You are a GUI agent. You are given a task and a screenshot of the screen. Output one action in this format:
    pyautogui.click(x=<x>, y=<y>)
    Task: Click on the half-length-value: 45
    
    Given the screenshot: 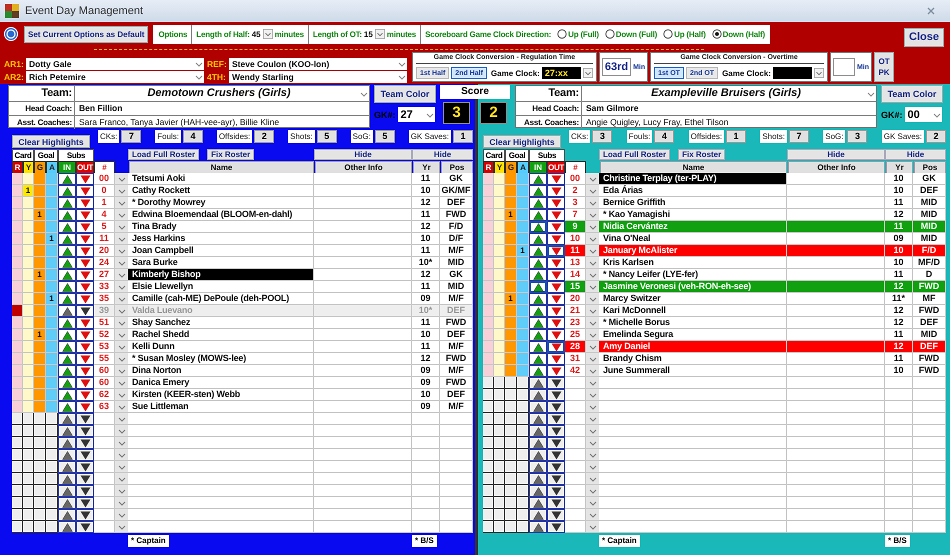 What is the action you would take?
    pyautogui.click(x=256, y=34)
    